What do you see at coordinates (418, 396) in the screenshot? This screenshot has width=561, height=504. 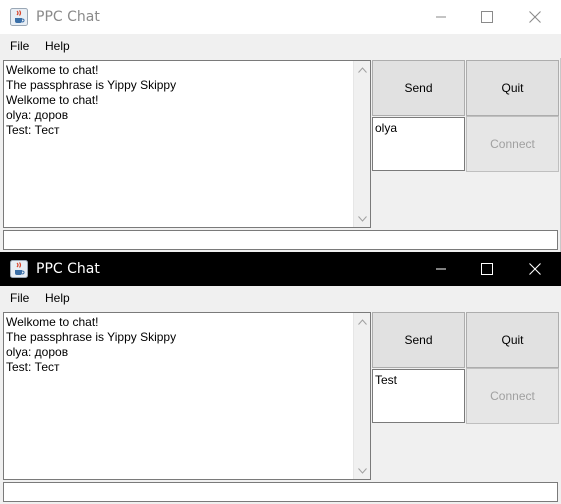 I see `username-field: Test` at bounding box center [418, 396].